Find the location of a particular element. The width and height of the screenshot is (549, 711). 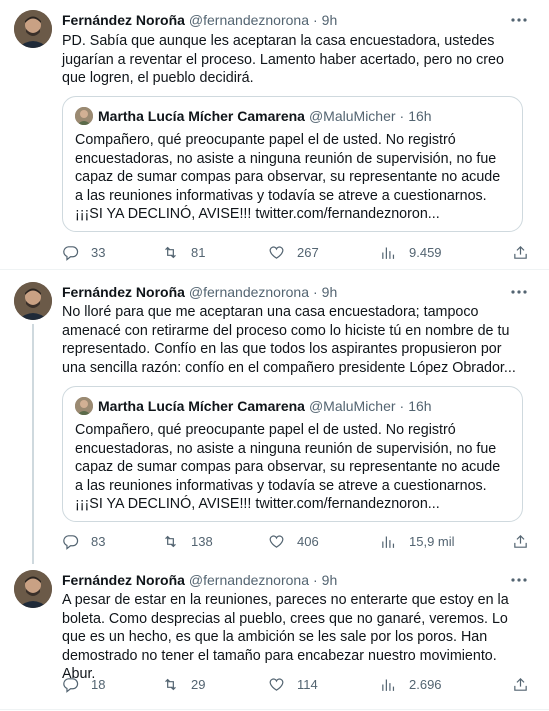

views-button: 9.459 is located at coordinates (411, 252).